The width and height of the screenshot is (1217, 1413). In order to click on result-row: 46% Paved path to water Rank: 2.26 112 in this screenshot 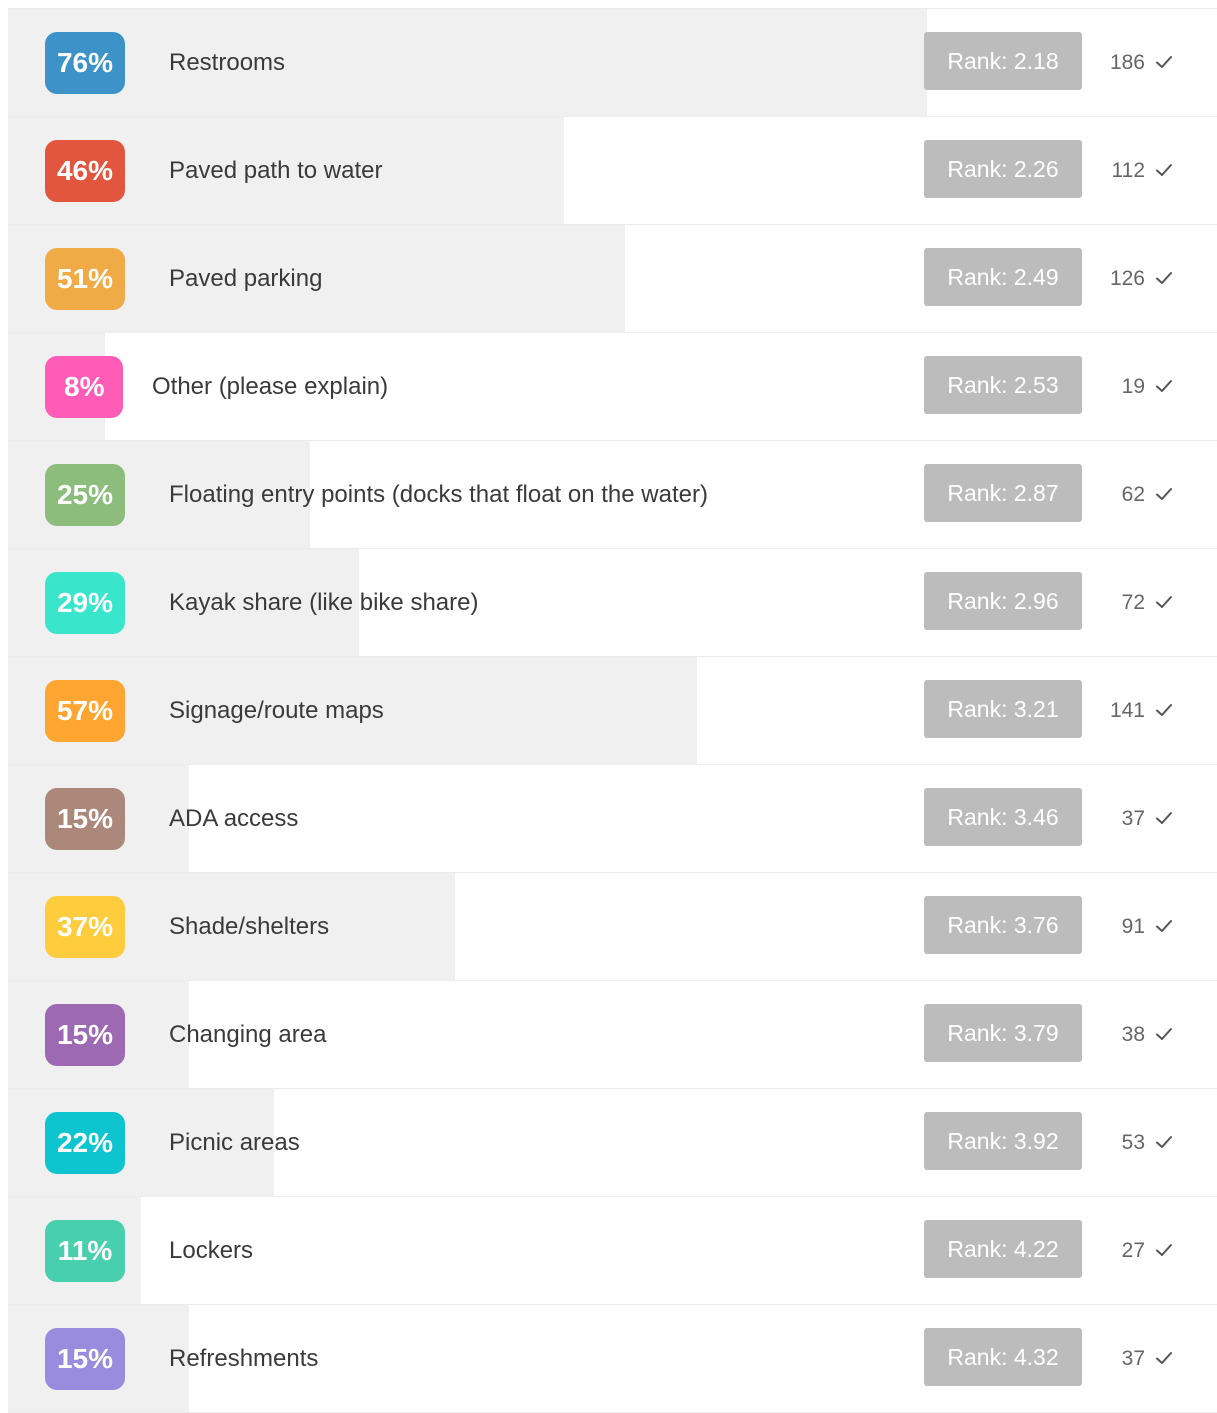, I will do `click(612, 171)`.